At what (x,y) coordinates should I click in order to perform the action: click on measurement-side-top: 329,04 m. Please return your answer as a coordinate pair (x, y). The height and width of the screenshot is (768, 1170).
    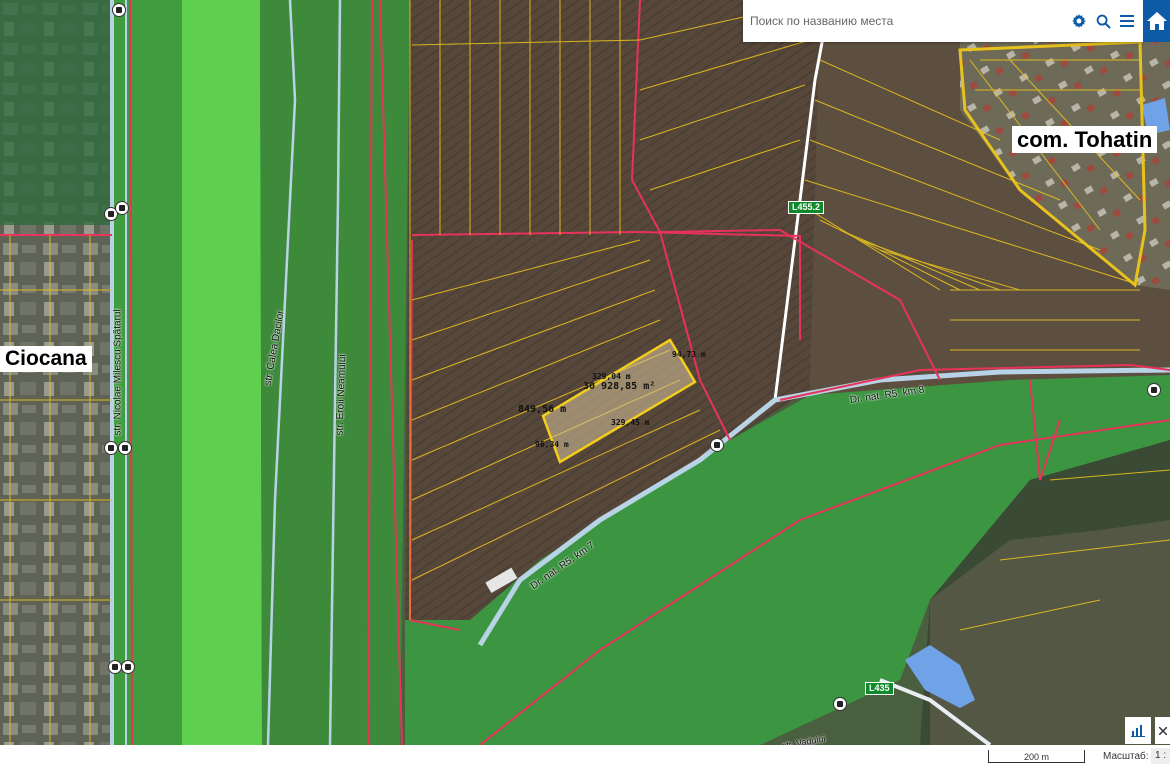
    Looking at the image, I should click on (611, 376).